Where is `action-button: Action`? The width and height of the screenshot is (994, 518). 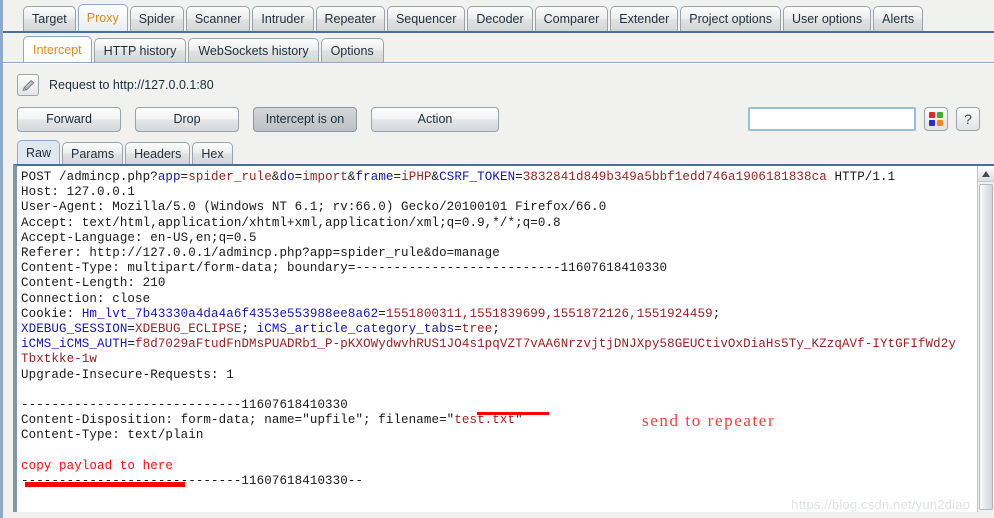 action-button: Action is located at coordinates (435, 119).